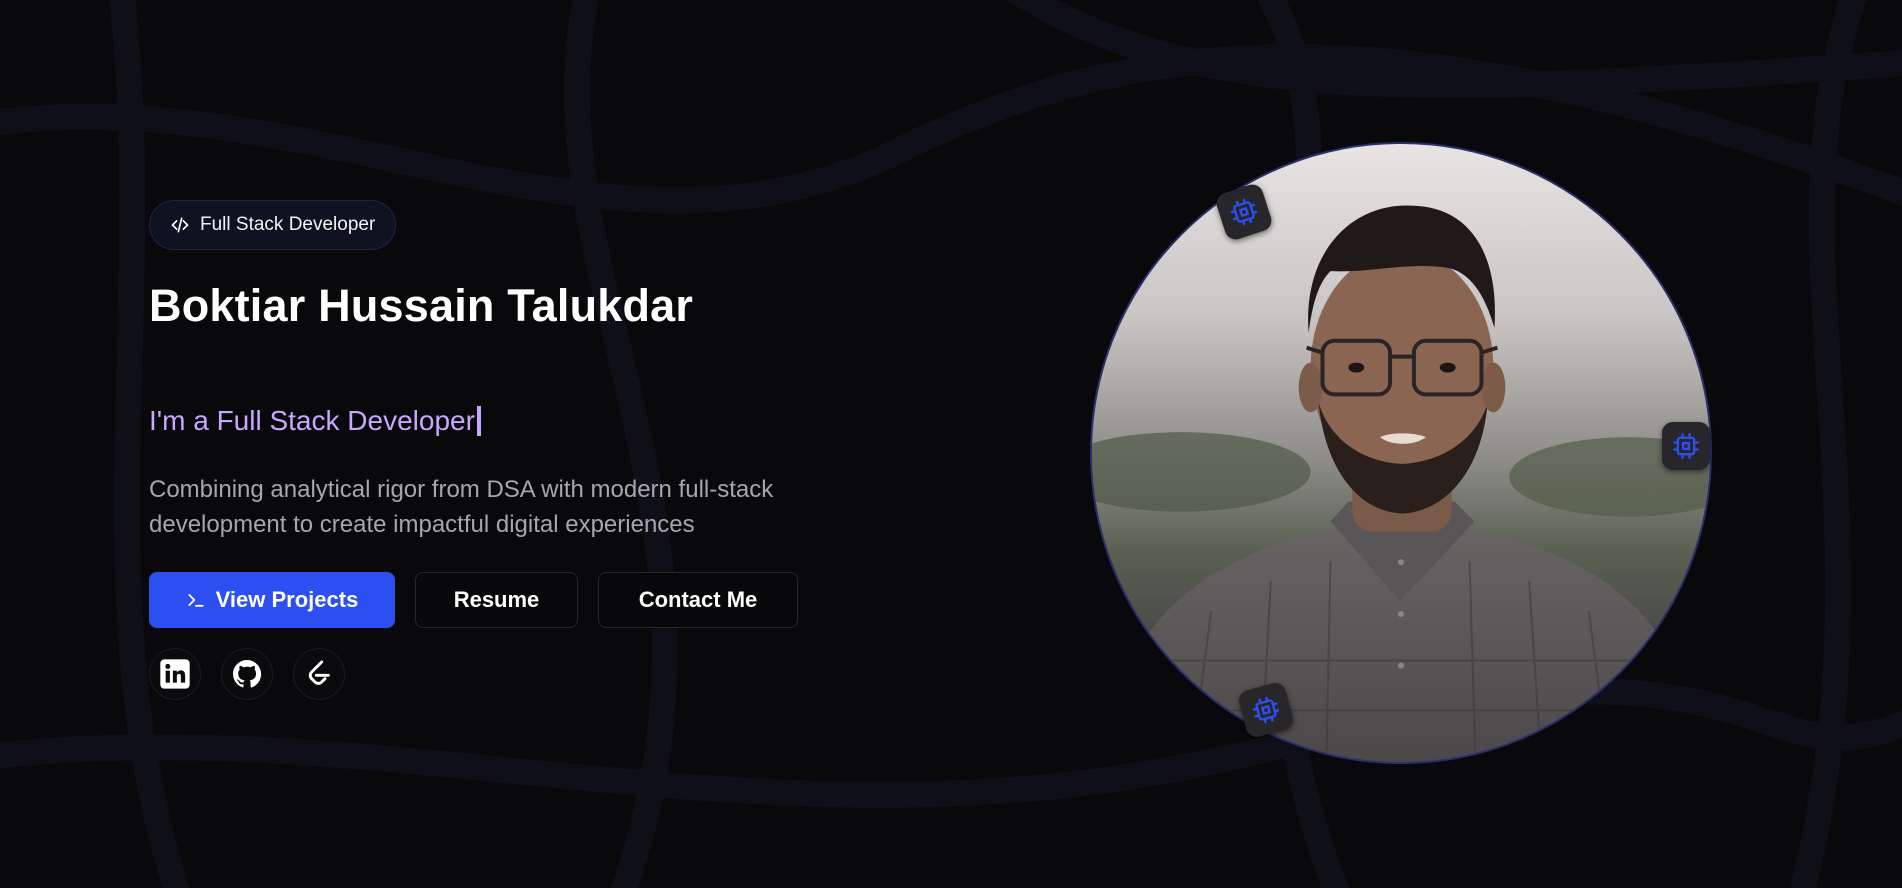  I want to click on linkedin-icon, so click(175, 674).